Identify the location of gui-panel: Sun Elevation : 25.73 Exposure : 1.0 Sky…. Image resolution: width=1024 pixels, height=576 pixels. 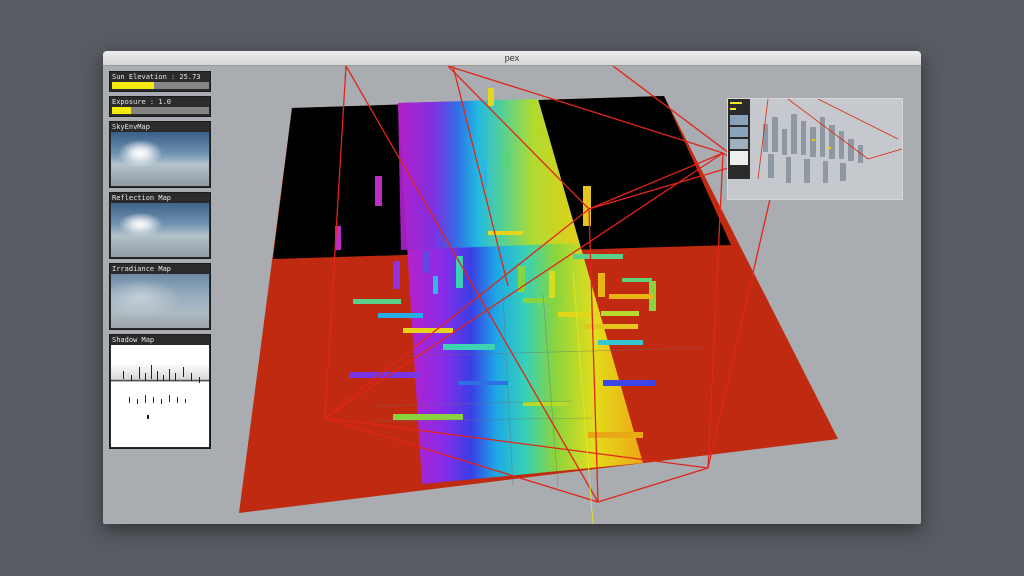
(160, 262).